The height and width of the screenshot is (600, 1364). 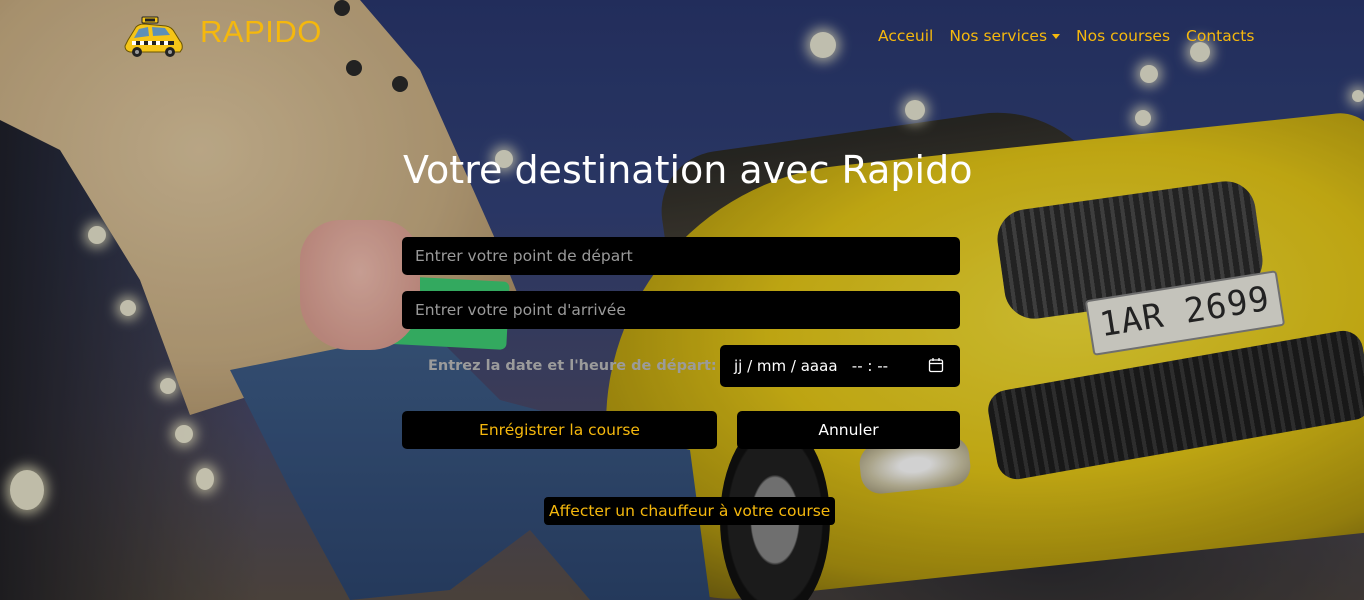 What do you see at coordinates (1123, 36) in the screenshot?
I see `nav-item-nos-courses: Nos courses` at bounding box center [1123, 36].